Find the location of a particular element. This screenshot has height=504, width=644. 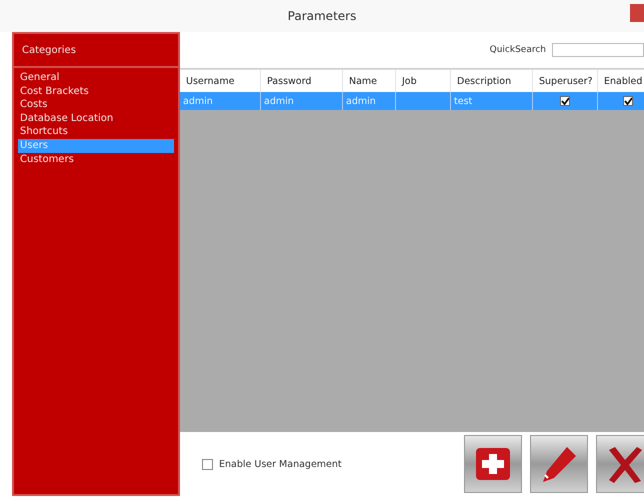

plus-icon is located at coordinates (493, 464).